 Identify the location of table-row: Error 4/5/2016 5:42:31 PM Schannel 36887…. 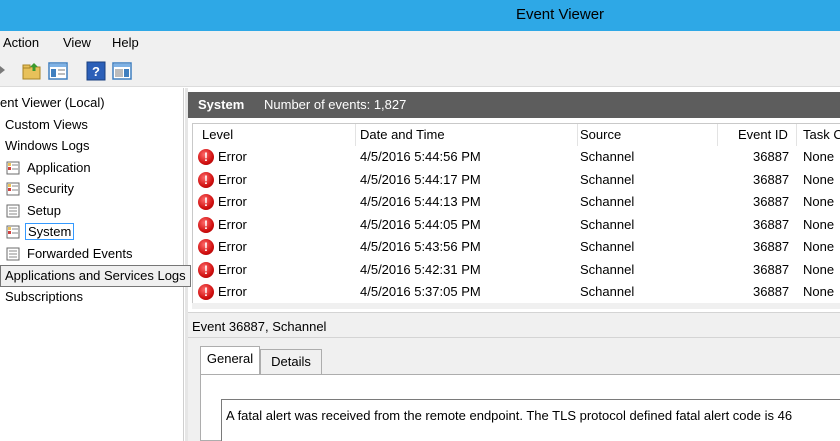
(516, 270).